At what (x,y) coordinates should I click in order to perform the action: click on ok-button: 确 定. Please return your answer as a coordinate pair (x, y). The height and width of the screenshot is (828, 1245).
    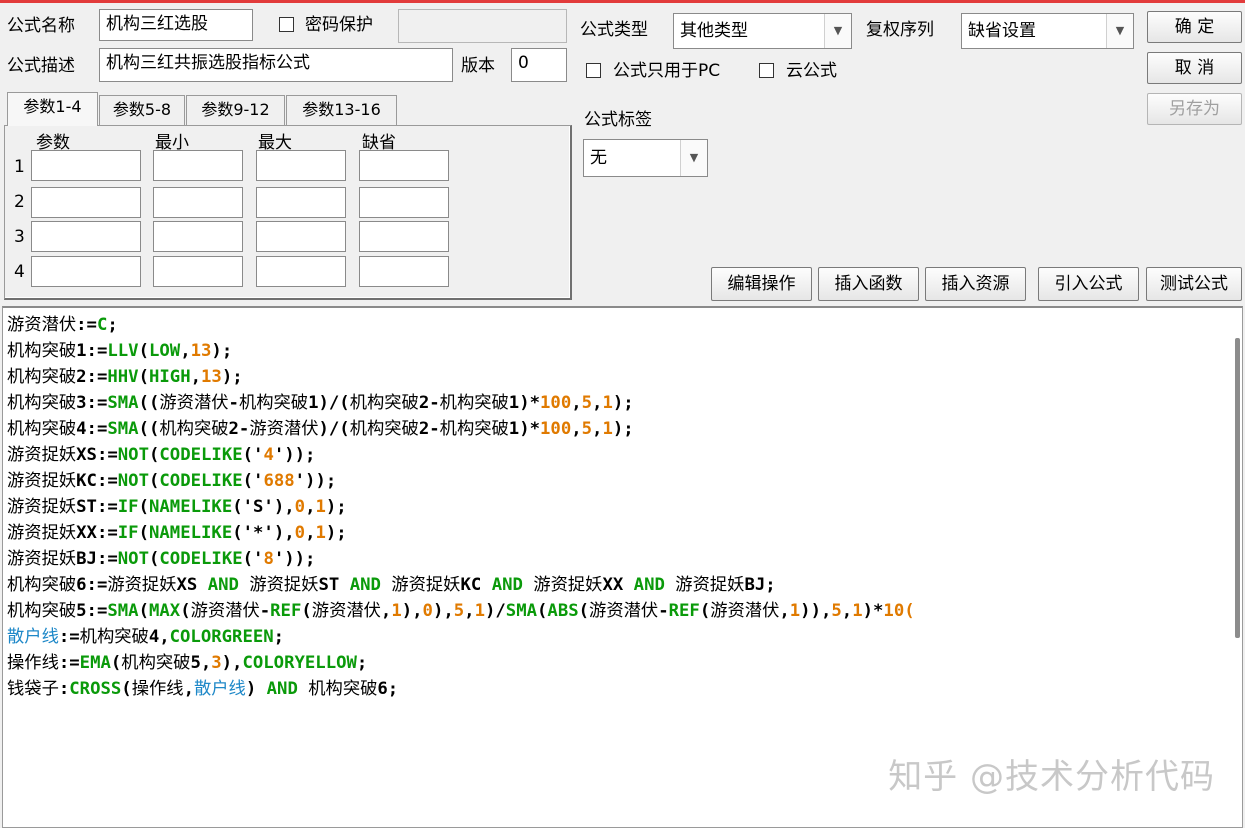
    Looking at the image, I should click on (1194, 27).